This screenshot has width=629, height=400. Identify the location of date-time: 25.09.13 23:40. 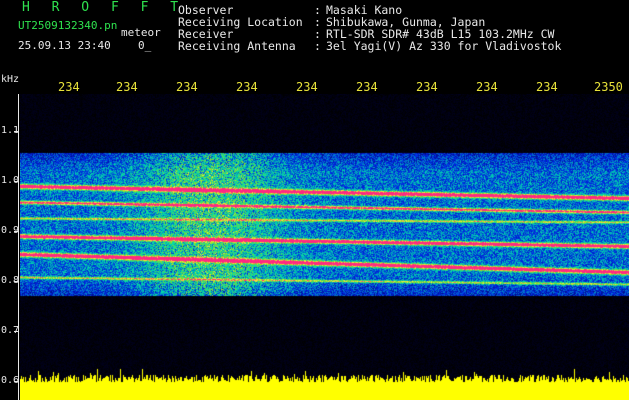
(64, 45).